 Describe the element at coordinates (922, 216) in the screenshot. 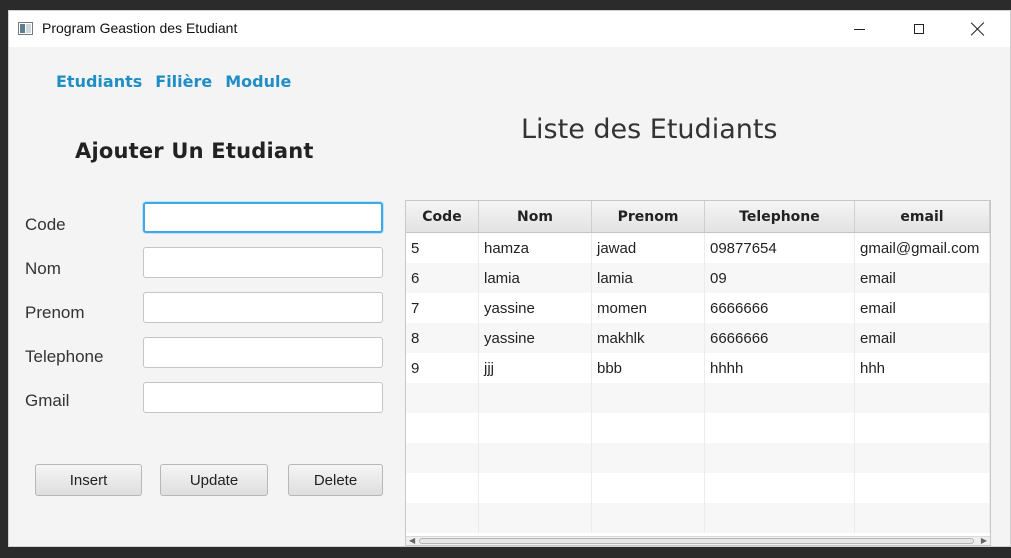

I see `column-header-email: email` at that location.